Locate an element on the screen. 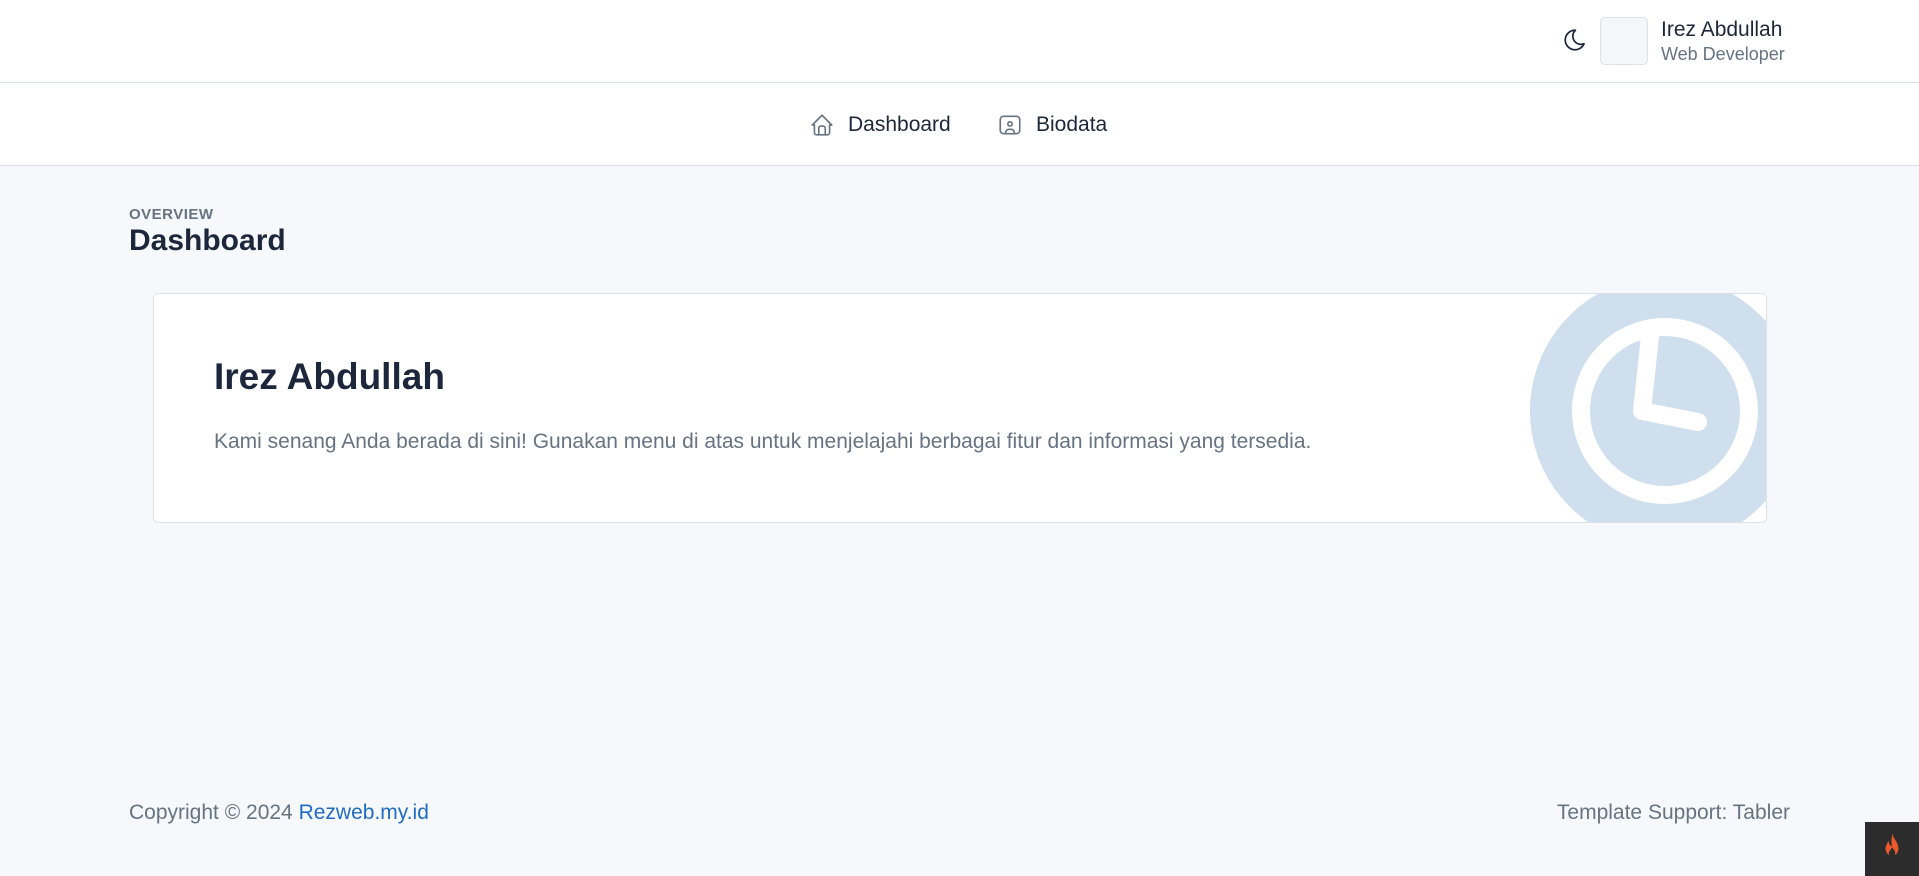  clock-icon is located at coordinates (1648, 408).